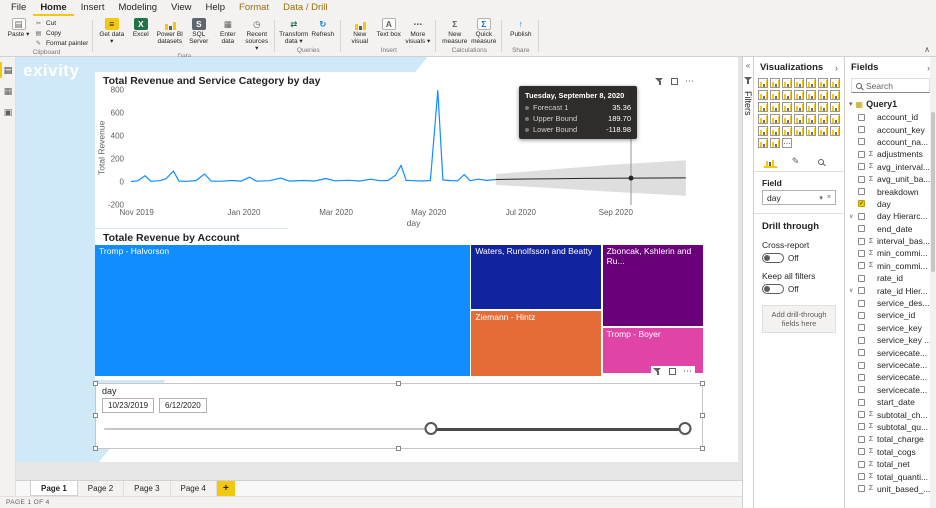  What do you see at coordinates (61, 33) in the screenshot?
I see `ribbon-button-copy: ▤ Copy` at bounding box center [61, 33].